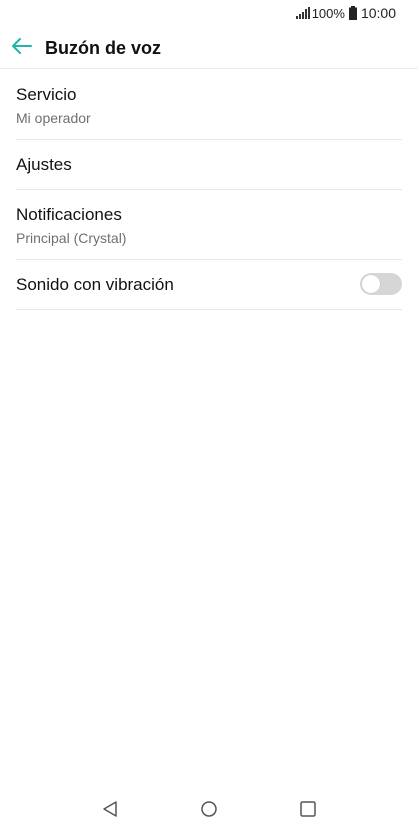 This screenshot has height=836, width=418. What do you see at coordinates (378, 13) in the screenshot?
I see `status-clock: 10:00` at bounding box center [378, 13].